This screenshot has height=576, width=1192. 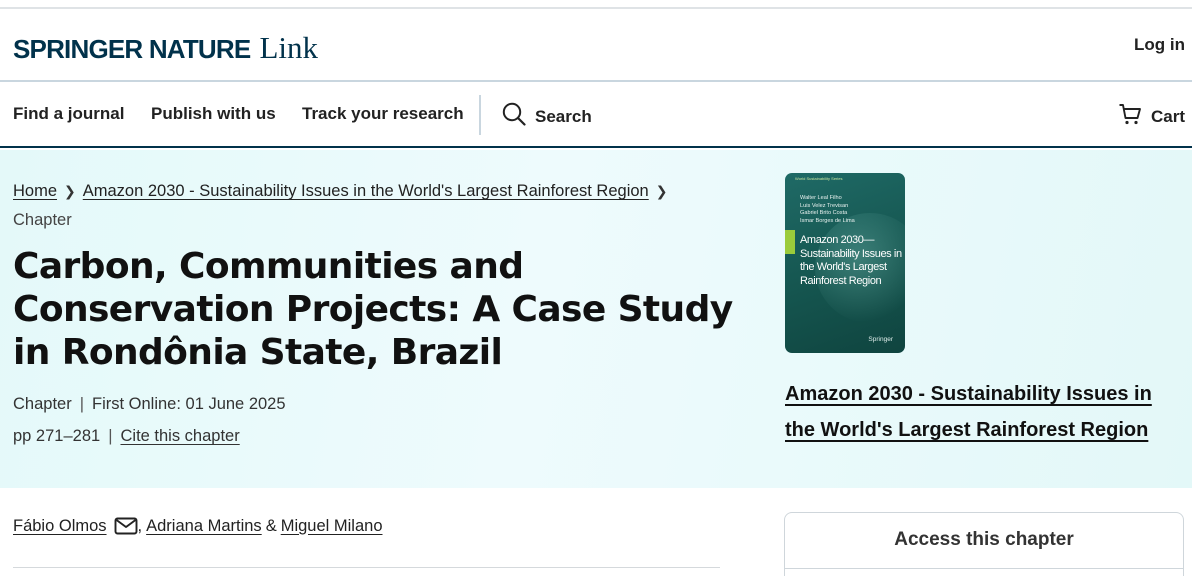 What do you see at coordinates (332, 526) in the screenshot?
I see `author-link: Miguel Milano` at bounding box center [332, 526].